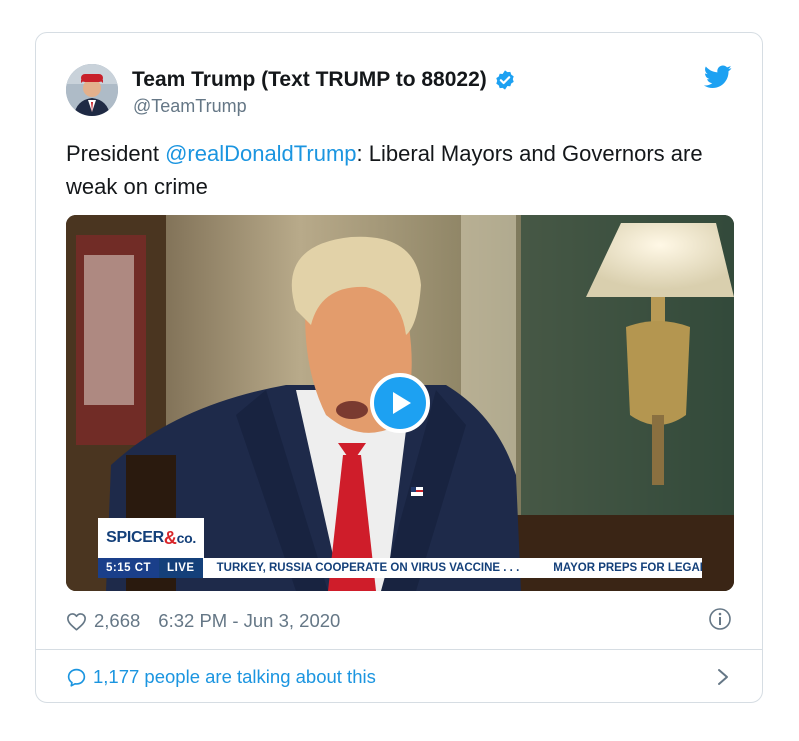 The width and height of the screenshot is (799, 741). I want to click on broadcast-logo: SPICER & co., so click(151, 538).